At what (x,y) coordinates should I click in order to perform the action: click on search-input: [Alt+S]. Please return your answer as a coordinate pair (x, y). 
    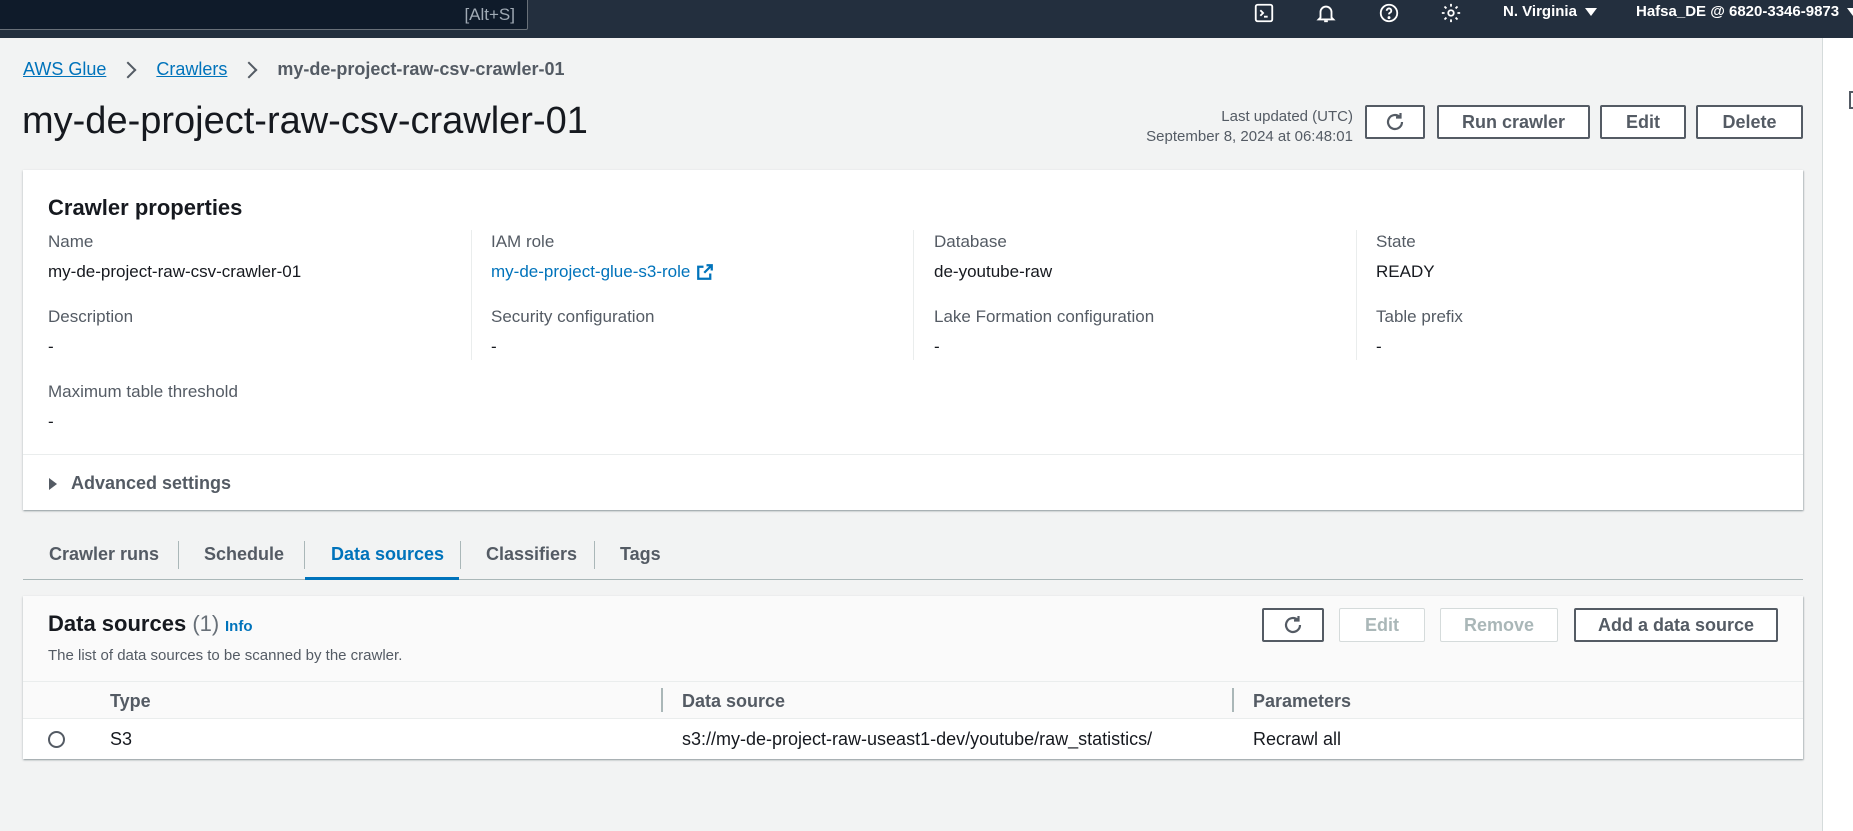
    Looking at the image, I should click on (264, 15).